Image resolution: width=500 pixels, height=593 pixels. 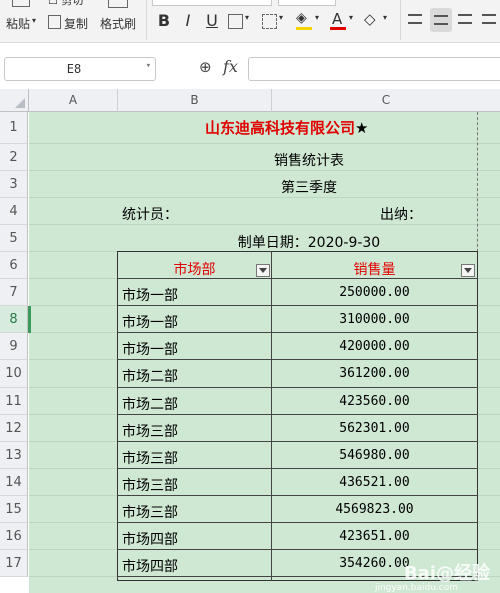 What do you see at coordinates (14, 428) in the screenshot?
I see `row-header: 12` at bounding box center [14, 428].